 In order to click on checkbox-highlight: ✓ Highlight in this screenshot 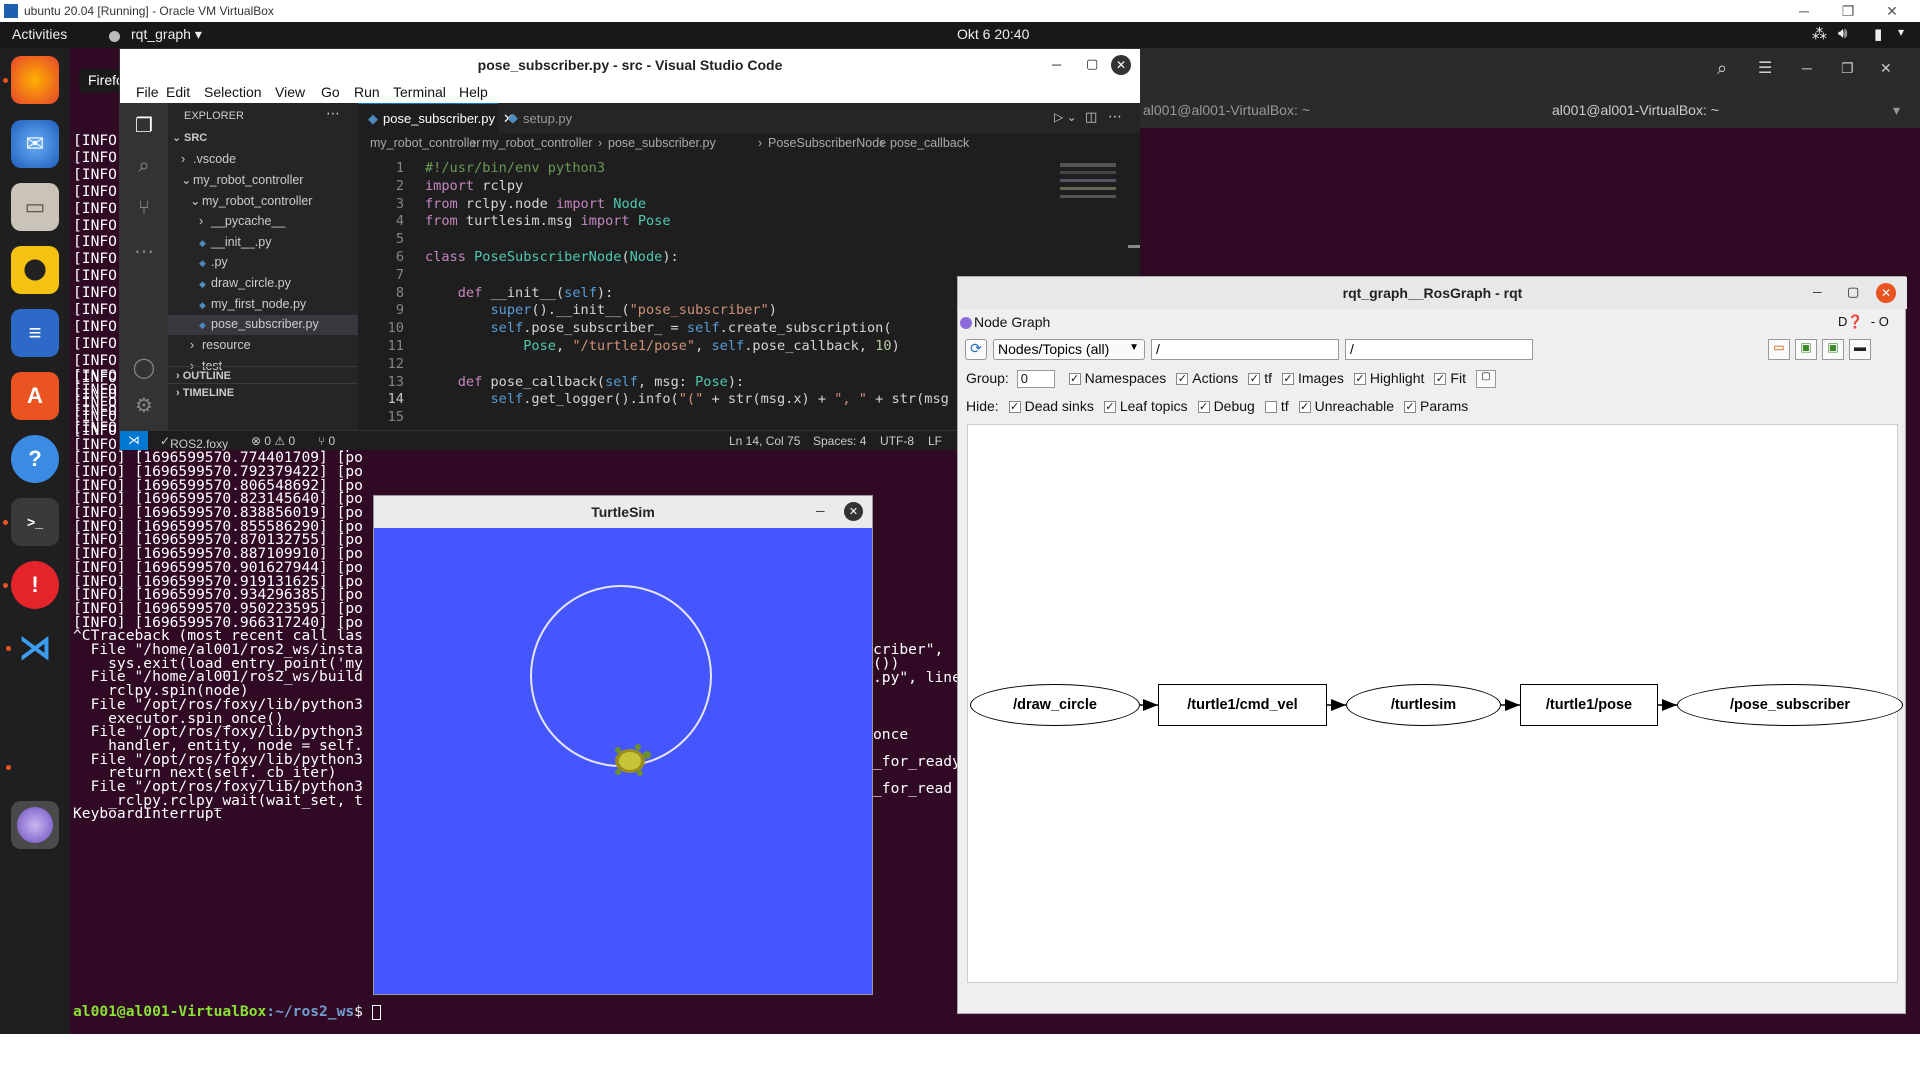, I will do `click(1388, 378)`.